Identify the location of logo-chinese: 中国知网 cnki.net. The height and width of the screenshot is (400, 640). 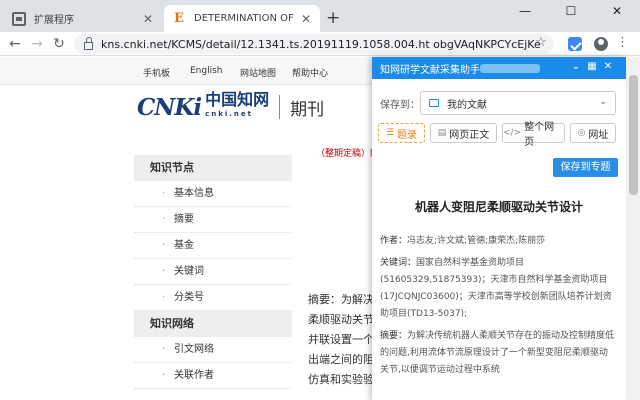
(237, 107).